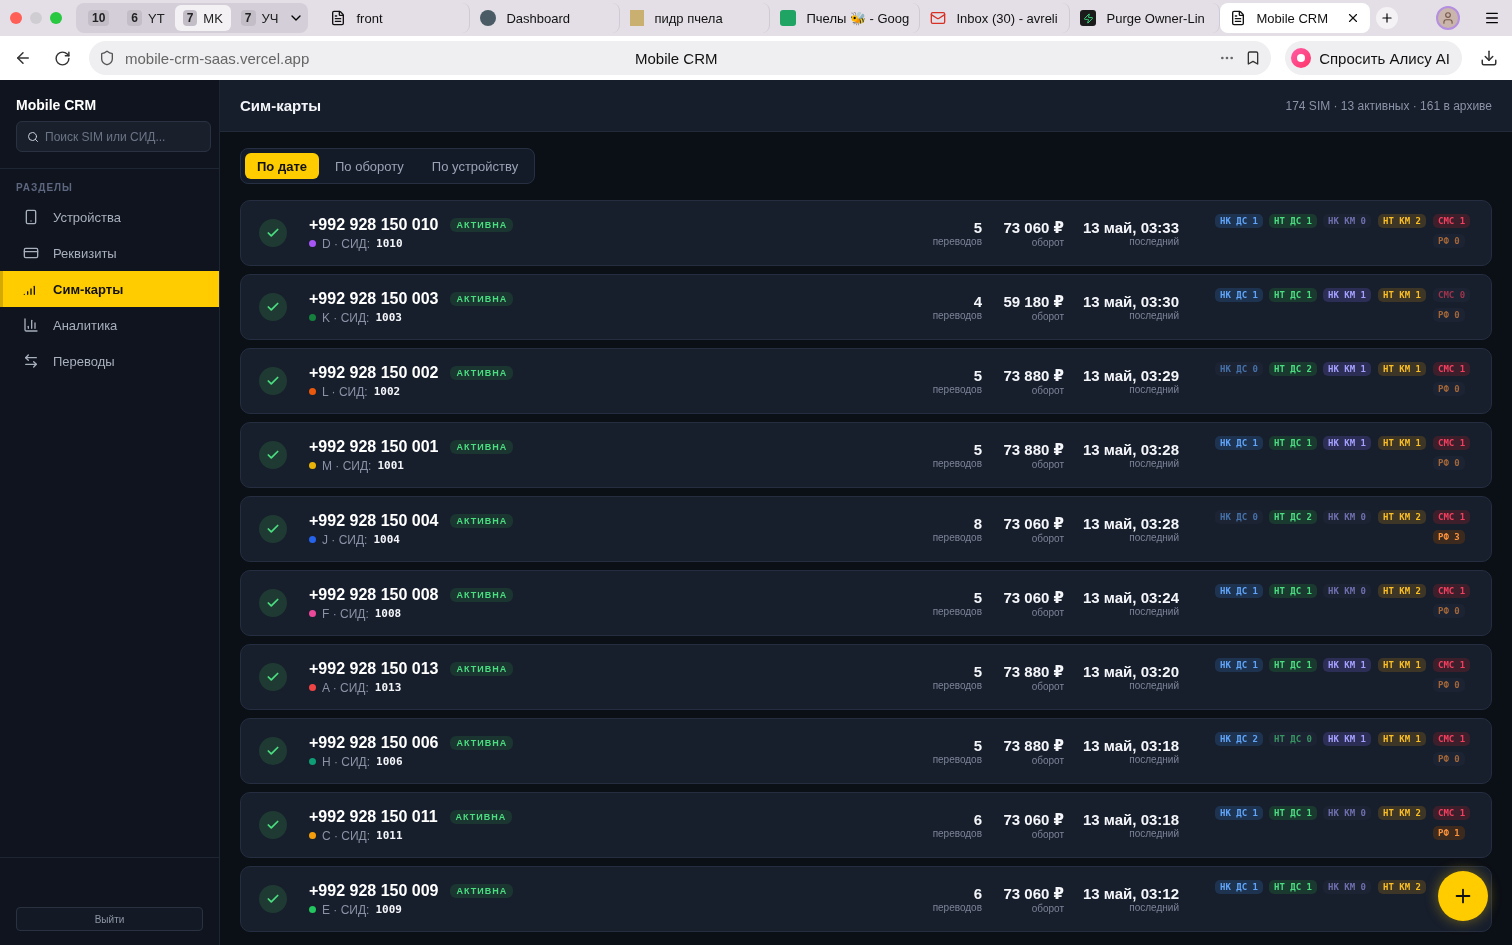 The width and height of the screenshot is (1512, 945). I want to click on sim-card-row: +992 928 150 009 АКТИВНА E · СИД: 1009 6 переводов 73 060 ₽ оборот 13 май, 03:12 последний НК ДС 1 НТ ДС 1 НК КМ 0 НТ КМ 2, so click(866, 899).